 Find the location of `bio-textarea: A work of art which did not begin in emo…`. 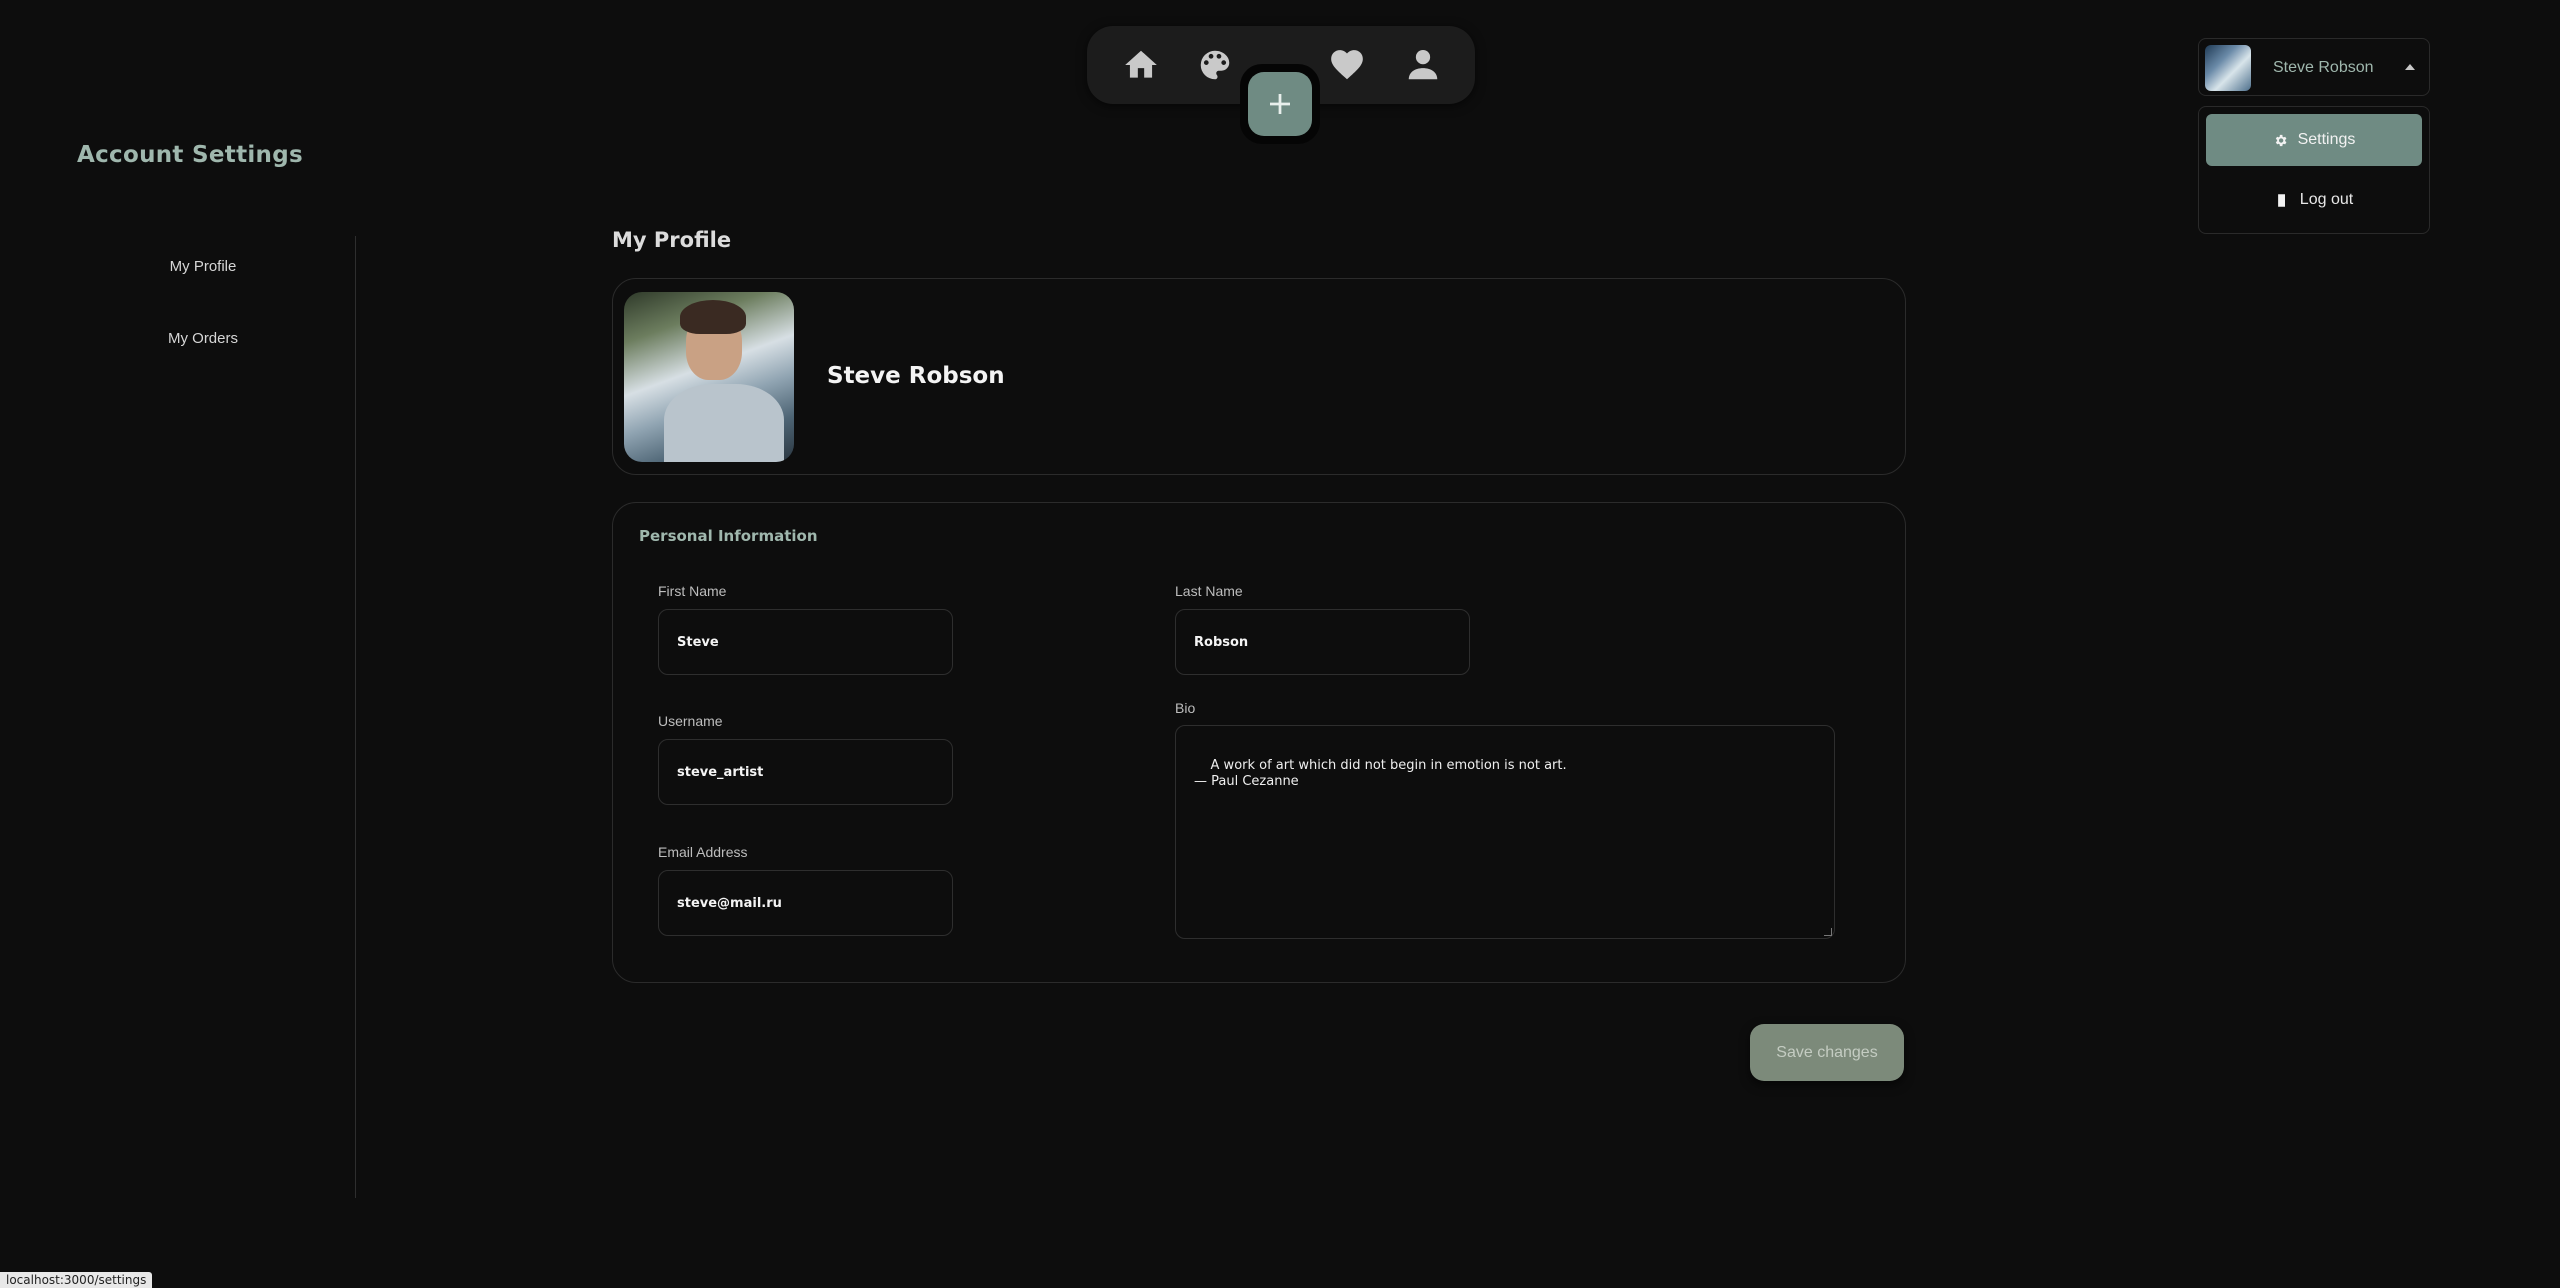

bio-textarea: A work of art which did not begin in emo… is located at coordinates (1505, 832).